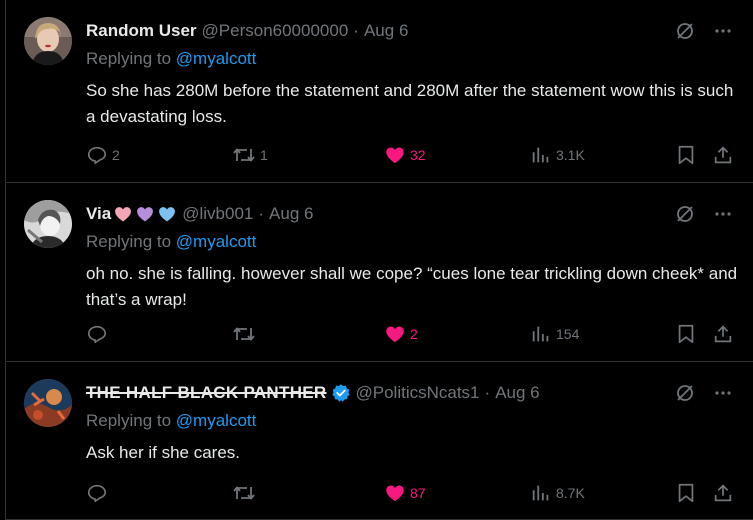 The image size is (753, 520). I want to click on like-count: 32, so click(418, 155).